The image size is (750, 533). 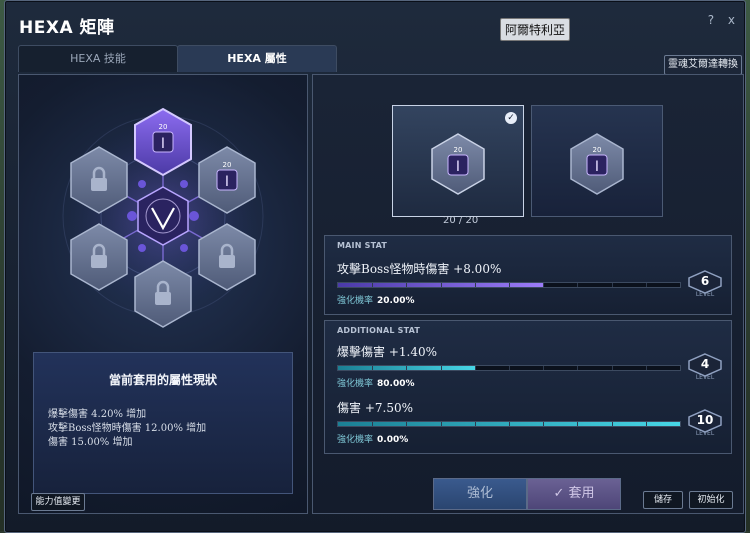 I want to click on additional-stat-rate: 強化機率 80.00%, so click(x=376, y=384).